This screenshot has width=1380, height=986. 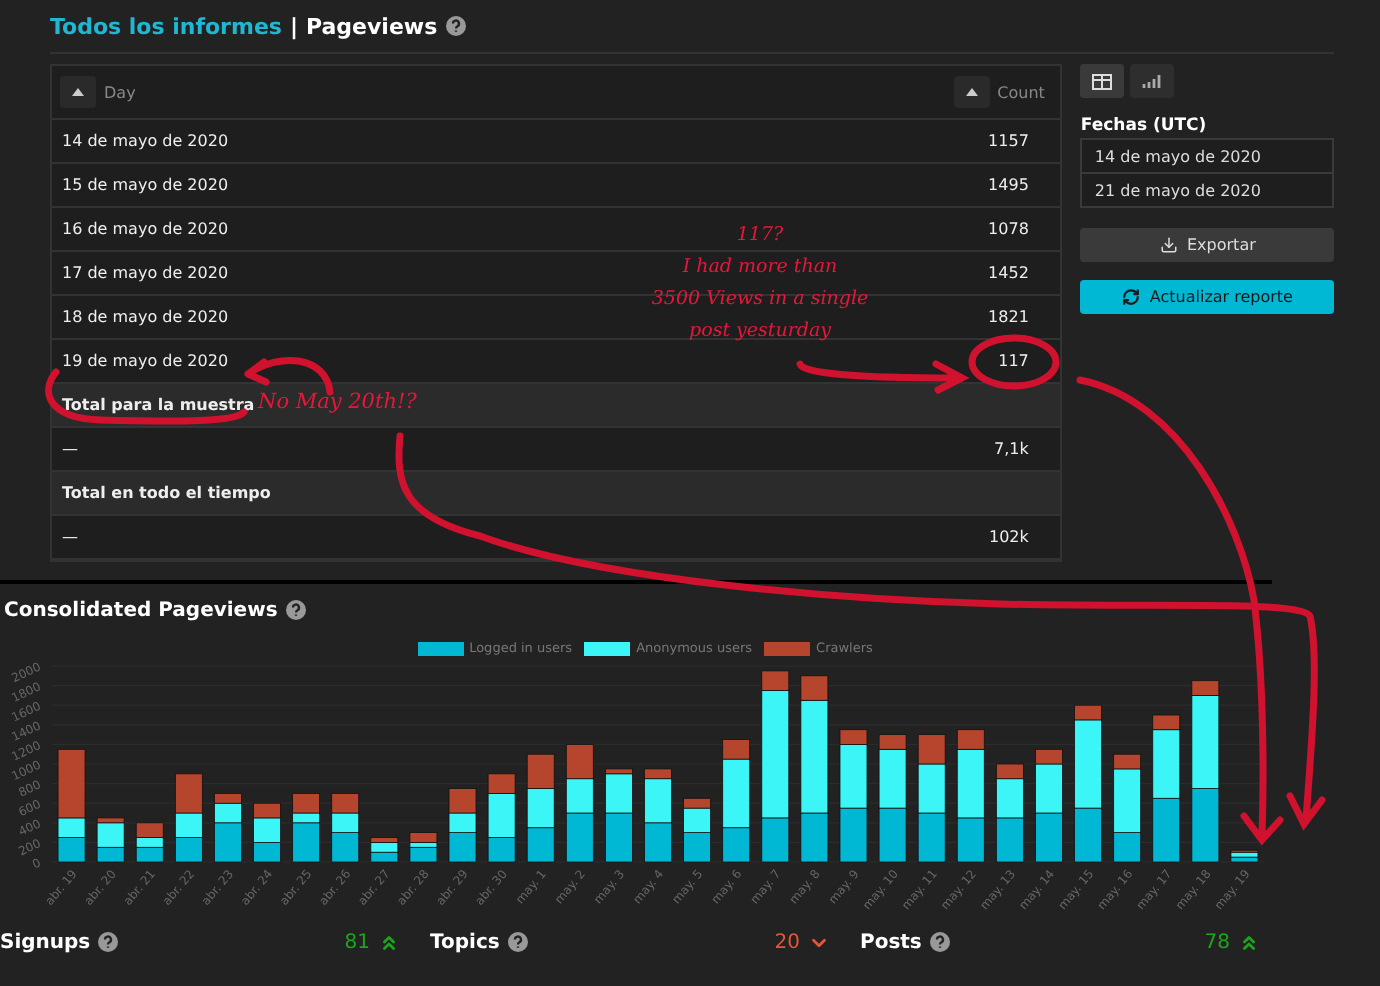 I want to click on annotation-text: 117?, so click(x=760, y=236).